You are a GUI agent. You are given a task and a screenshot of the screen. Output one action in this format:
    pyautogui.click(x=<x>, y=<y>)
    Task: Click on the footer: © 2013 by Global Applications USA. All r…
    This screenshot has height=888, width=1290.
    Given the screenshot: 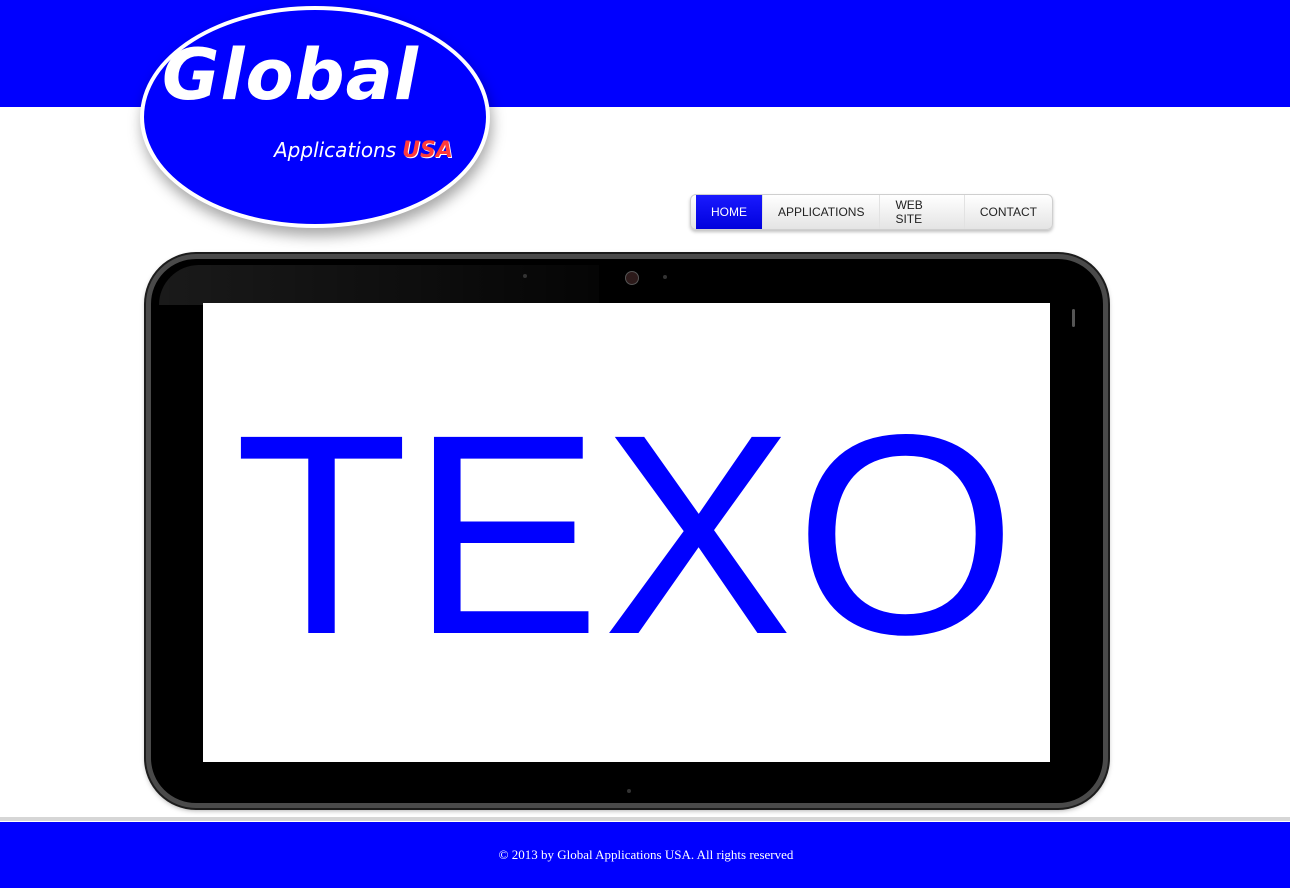 What is the action you would take?
    pyautogui.click(x=645, y=855)
    